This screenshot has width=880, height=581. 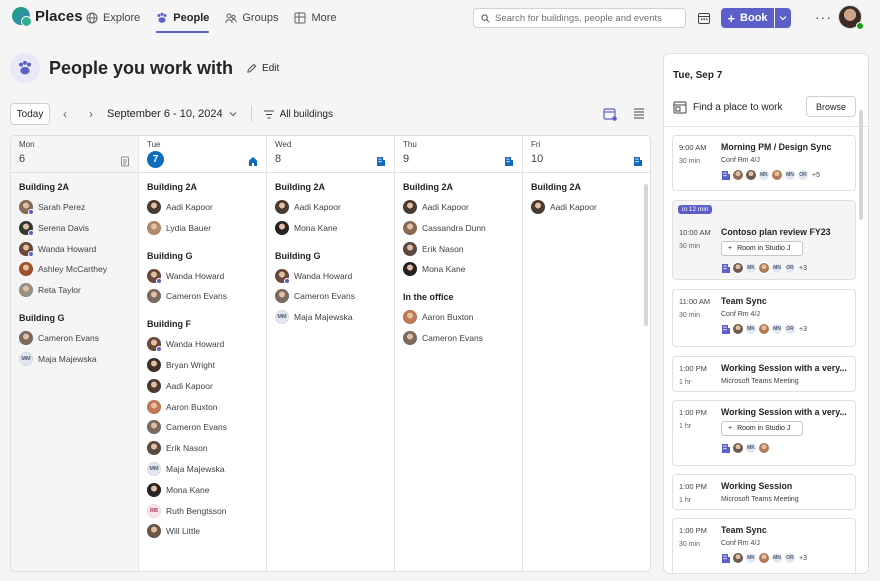 I want to click on nav-people: People, so click(x=183, y=18).